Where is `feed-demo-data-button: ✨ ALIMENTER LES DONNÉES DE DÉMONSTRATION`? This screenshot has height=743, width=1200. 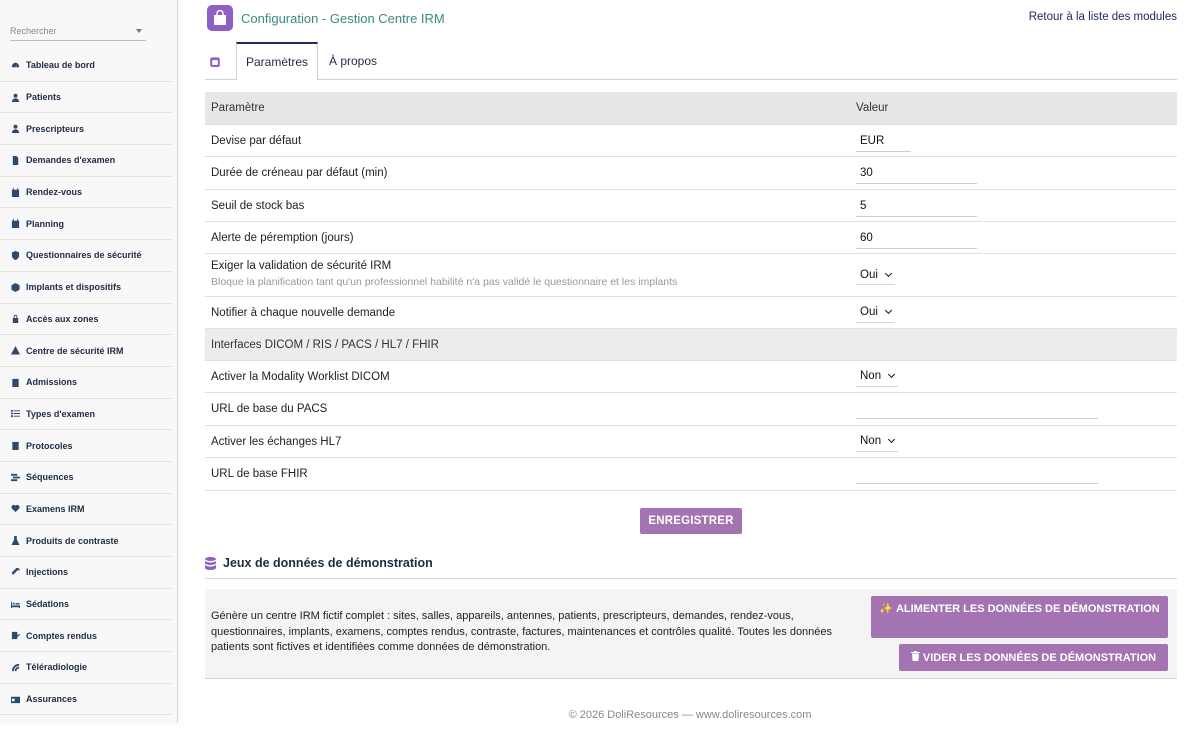 feed-demo-data-button: ✨ ALIMENTER LES DONNÉES DE DÉMONSTRATION is located at coordinates (1019, 617).